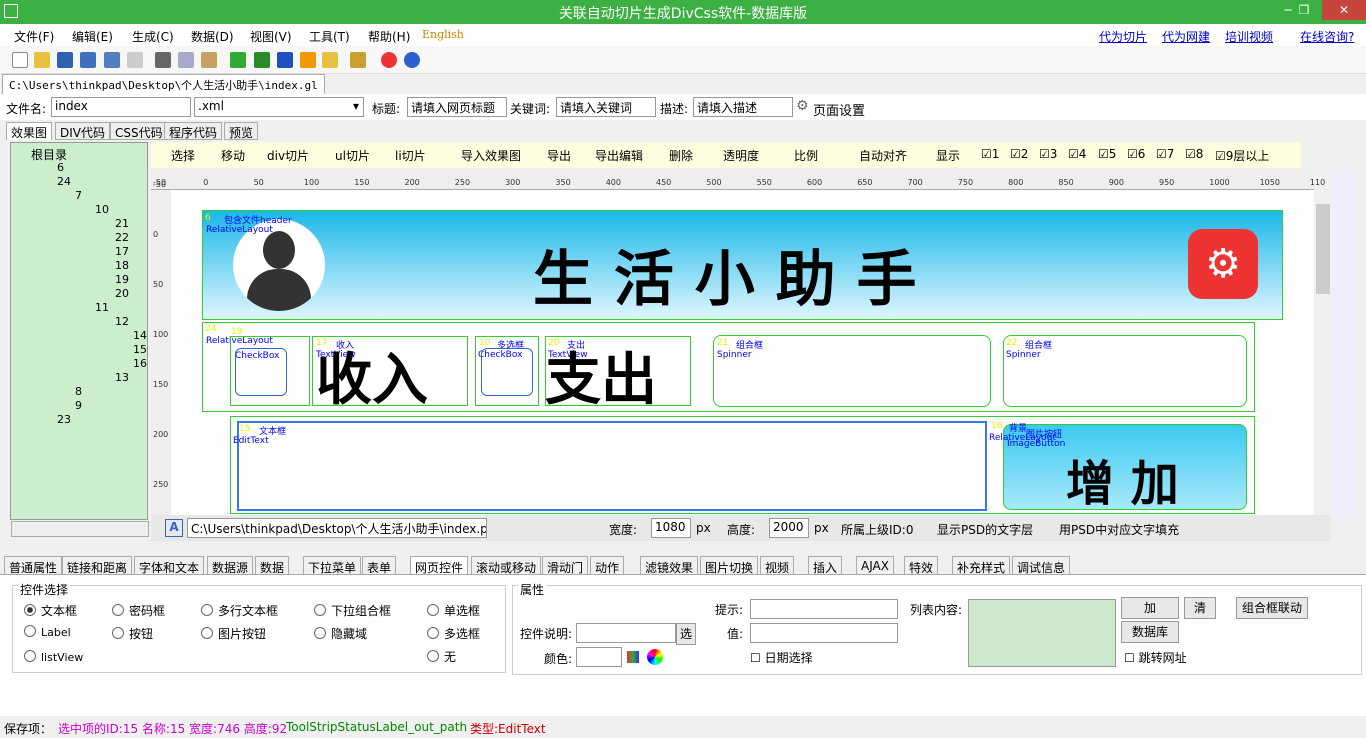 This screenshot has width=1366, height=738. Describe the element at coordinates (441, 656) in the screenshot. I see `radio-none: 无` at that location.